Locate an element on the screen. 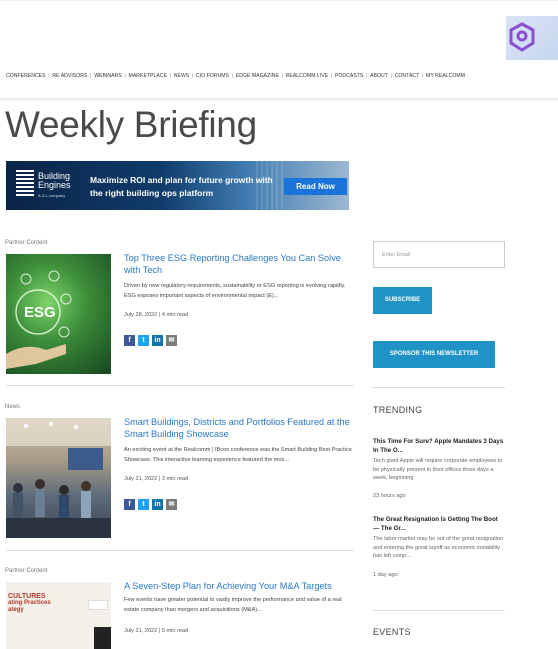  sponsor-newsletter-button: SPONSOR THIS NEWSLETTER is located at coordinates (434, 354).